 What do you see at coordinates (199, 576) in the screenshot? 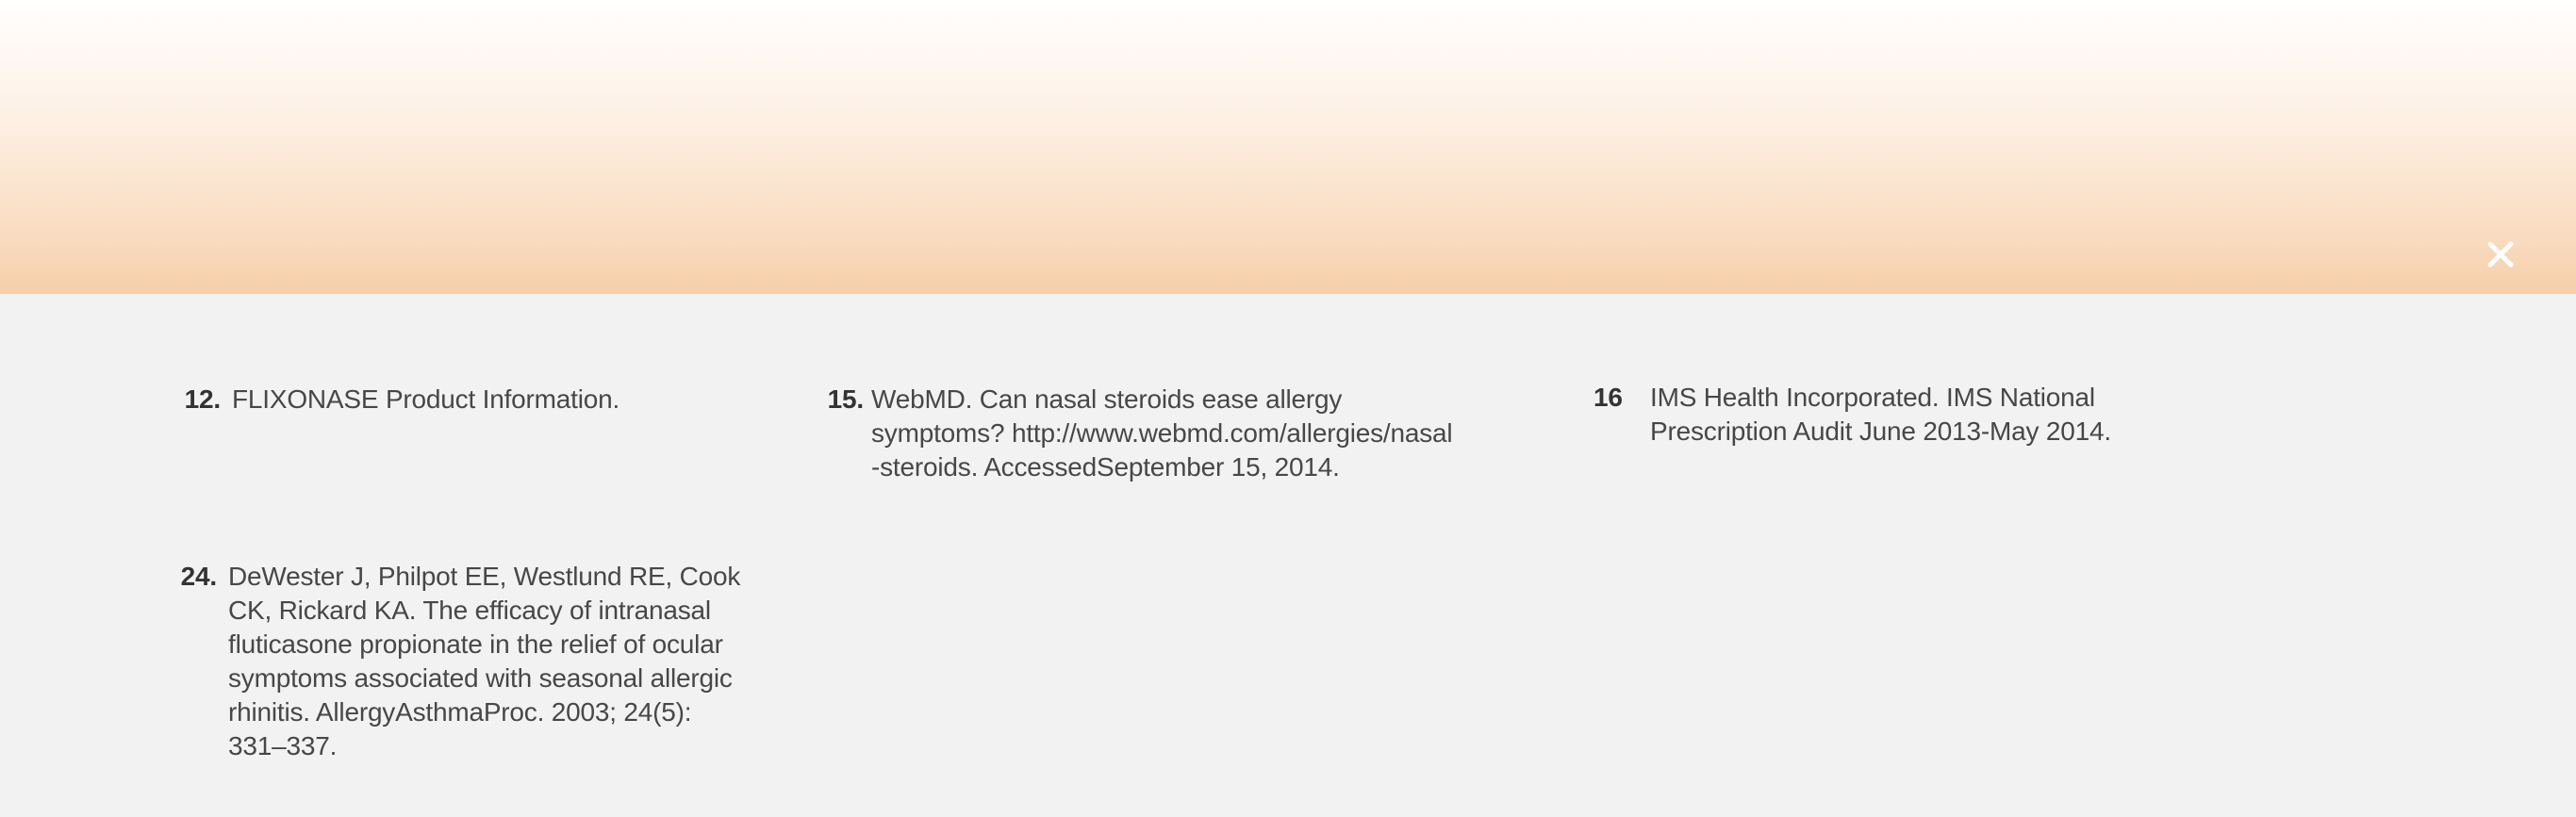
I see `reference-number: 24.` at bounding box center [199, 576].